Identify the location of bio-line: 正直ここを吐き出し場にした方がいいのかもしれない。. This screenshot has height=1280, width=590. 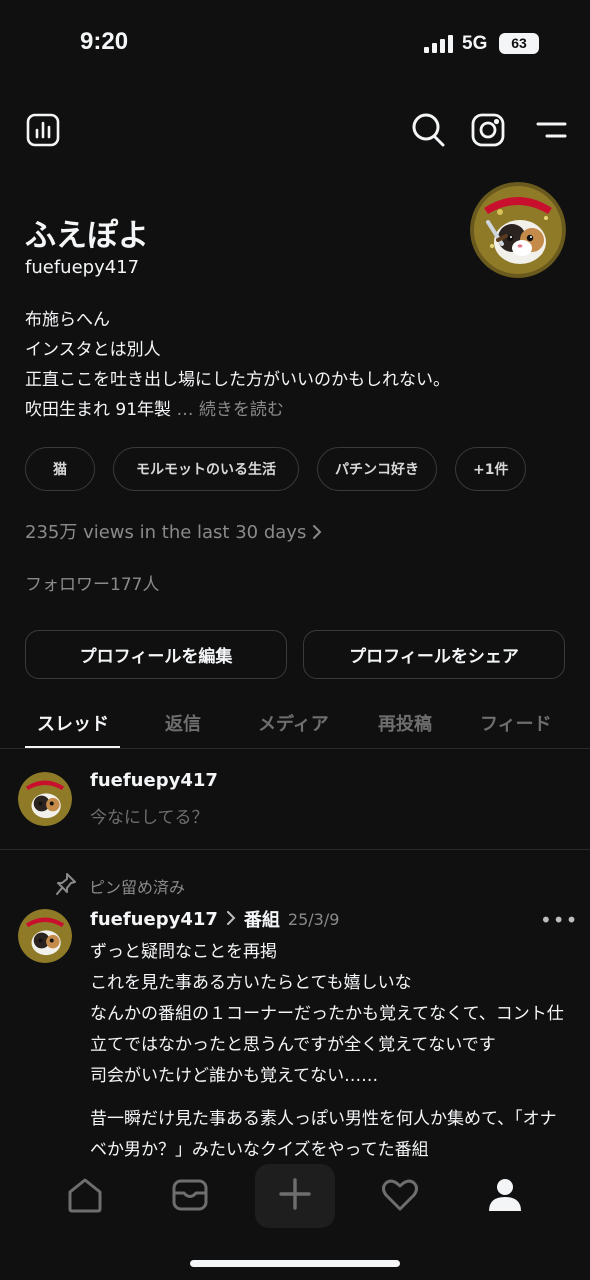
(237, 380).